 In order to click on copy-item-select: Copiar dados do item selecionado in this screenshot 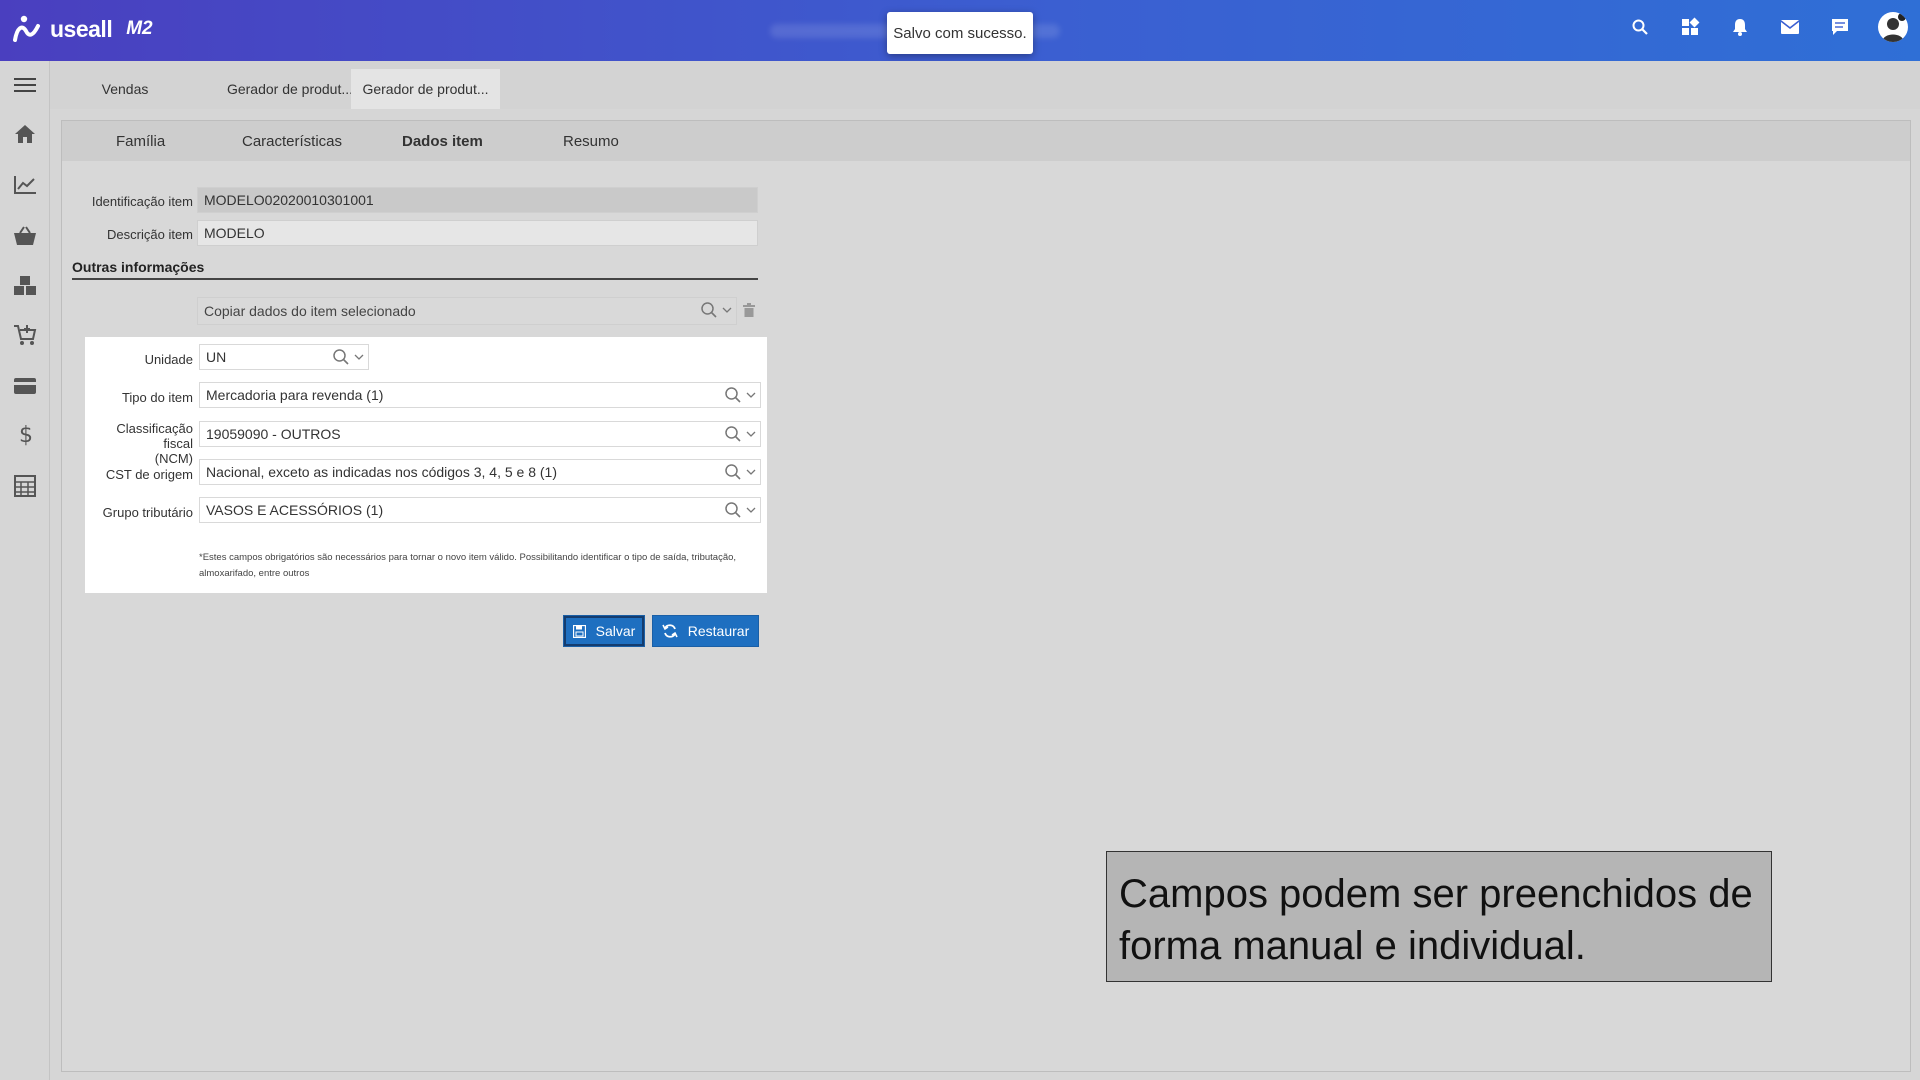, I will do `click(467, 311)`.